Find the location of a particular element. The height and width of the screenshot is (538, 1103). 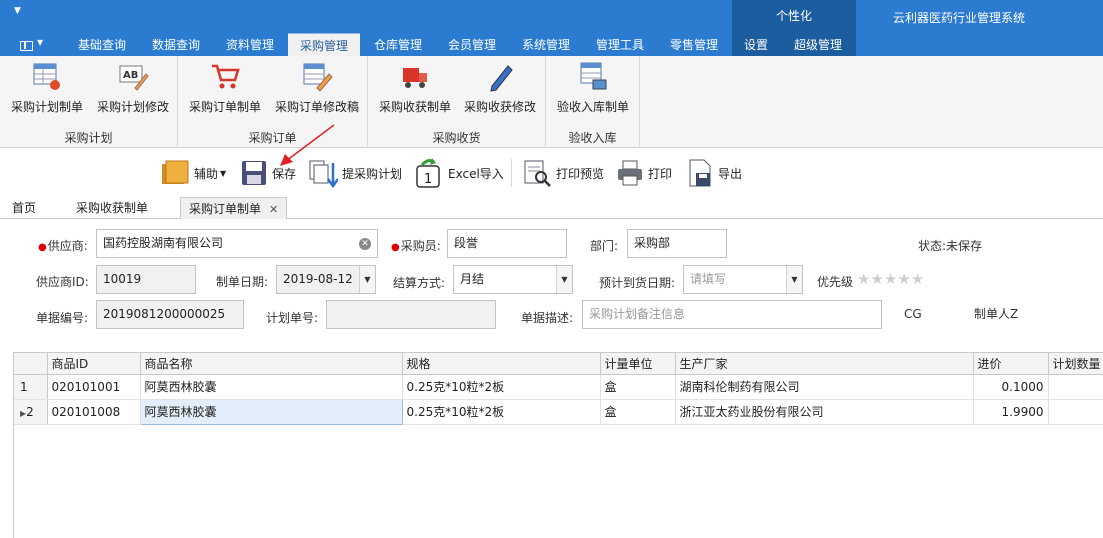

export-icon is located at coordinates (700, 173).